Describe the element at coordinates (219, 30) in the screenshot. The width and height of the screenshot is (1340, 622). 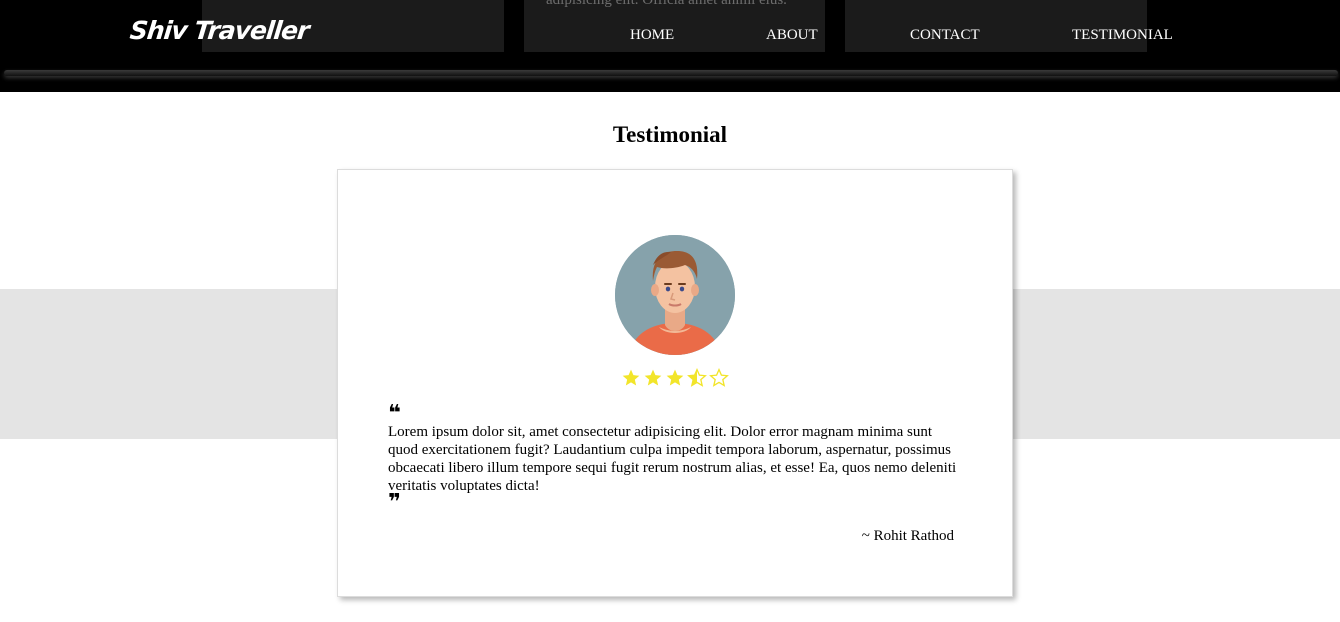
I see `site-logo: Shiv Traveller` at that location.